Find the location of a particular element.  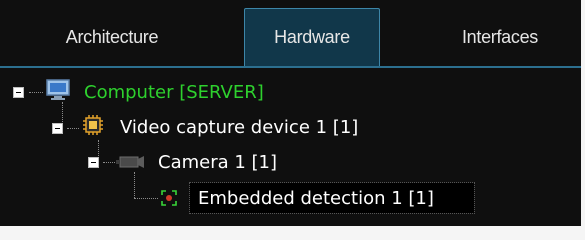

computer-label: Computer [SERVER] is located at coordinates (174, 92).